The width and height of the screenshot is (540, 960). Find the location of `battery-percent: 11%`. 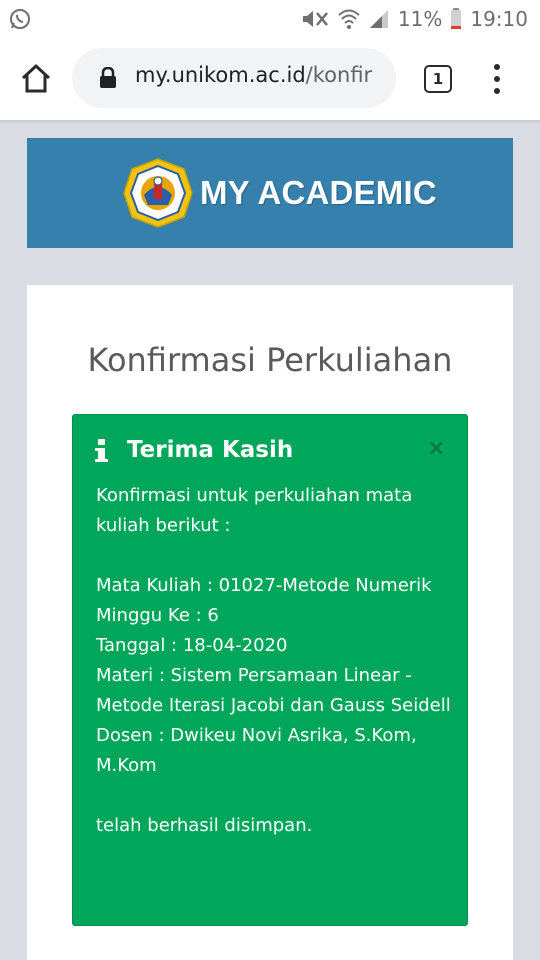

battery-percent: 11% is located at coordinates (420, 19).